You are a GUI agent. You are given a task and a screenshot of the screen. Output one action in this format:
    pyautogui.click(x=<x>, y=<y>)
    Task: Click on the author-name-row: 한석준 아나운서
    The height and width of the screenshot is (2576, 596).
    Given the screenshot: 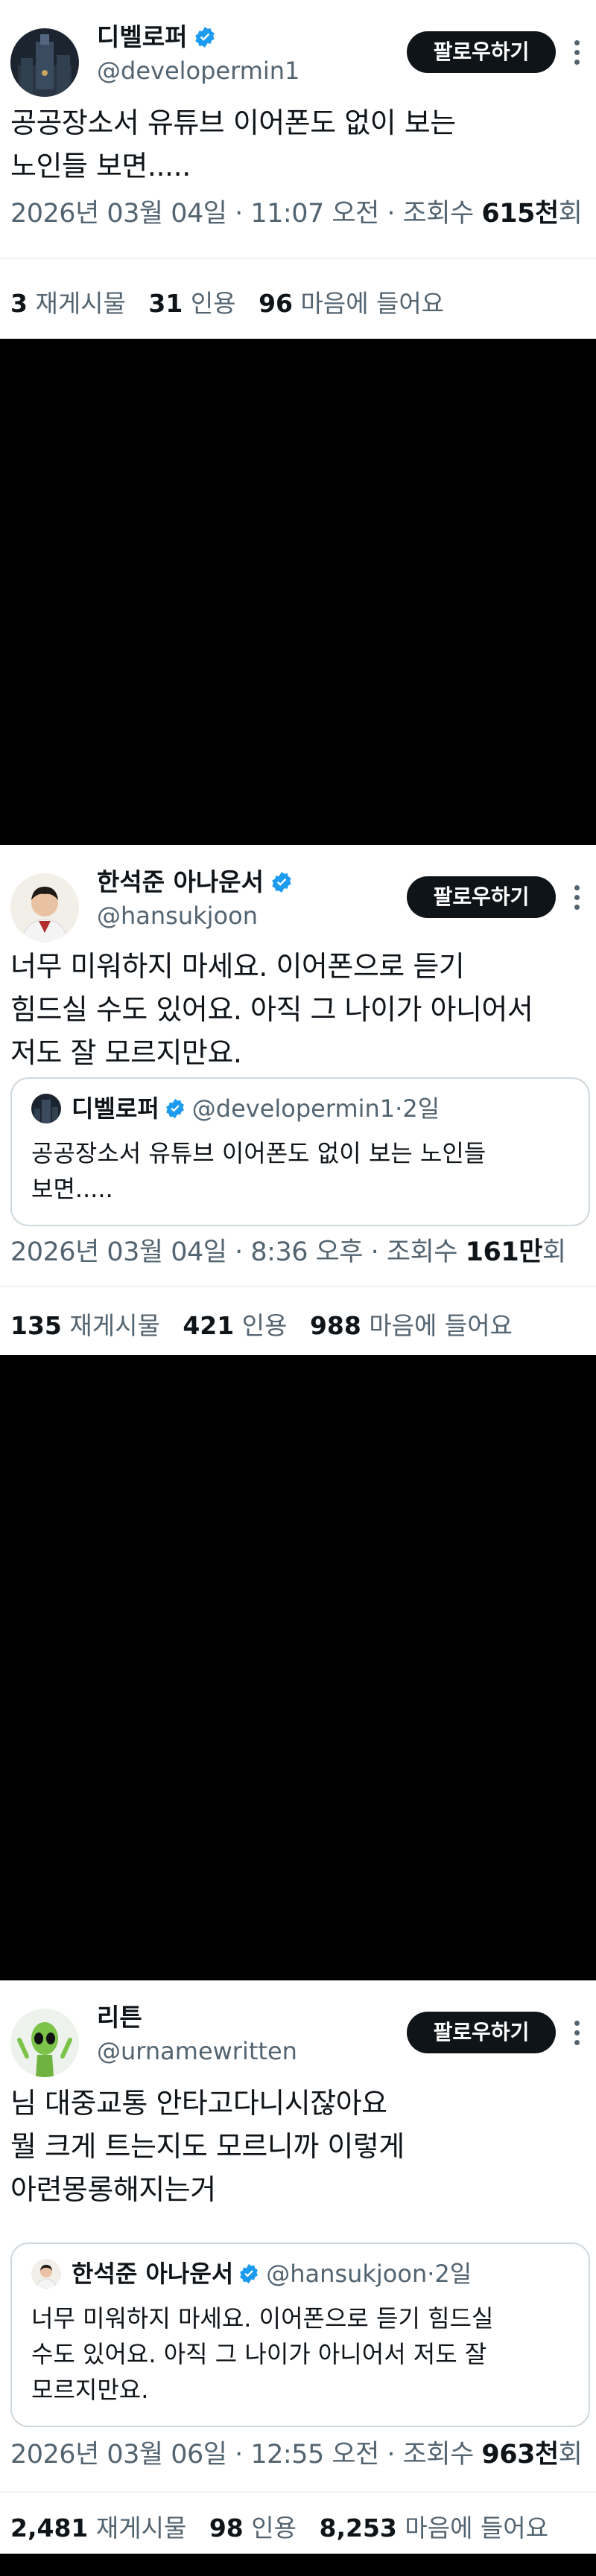 What is the action you would take?
    pyautogui.click(x=196, y=882)
    